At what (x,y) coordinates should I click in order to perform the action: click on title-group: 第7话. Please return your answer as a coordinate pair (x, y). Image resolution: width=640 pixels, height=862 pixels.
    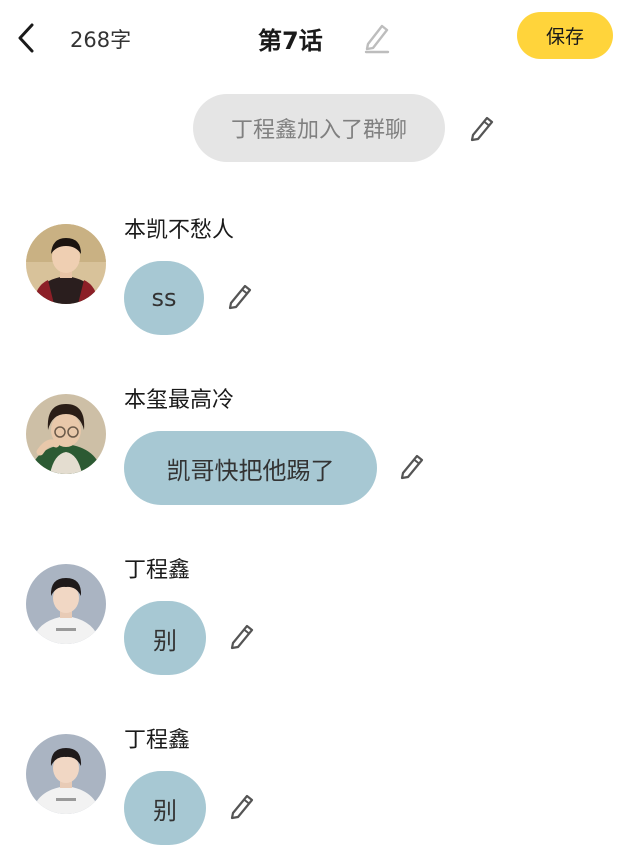
    Looking at the image, I should click on (290, 38).